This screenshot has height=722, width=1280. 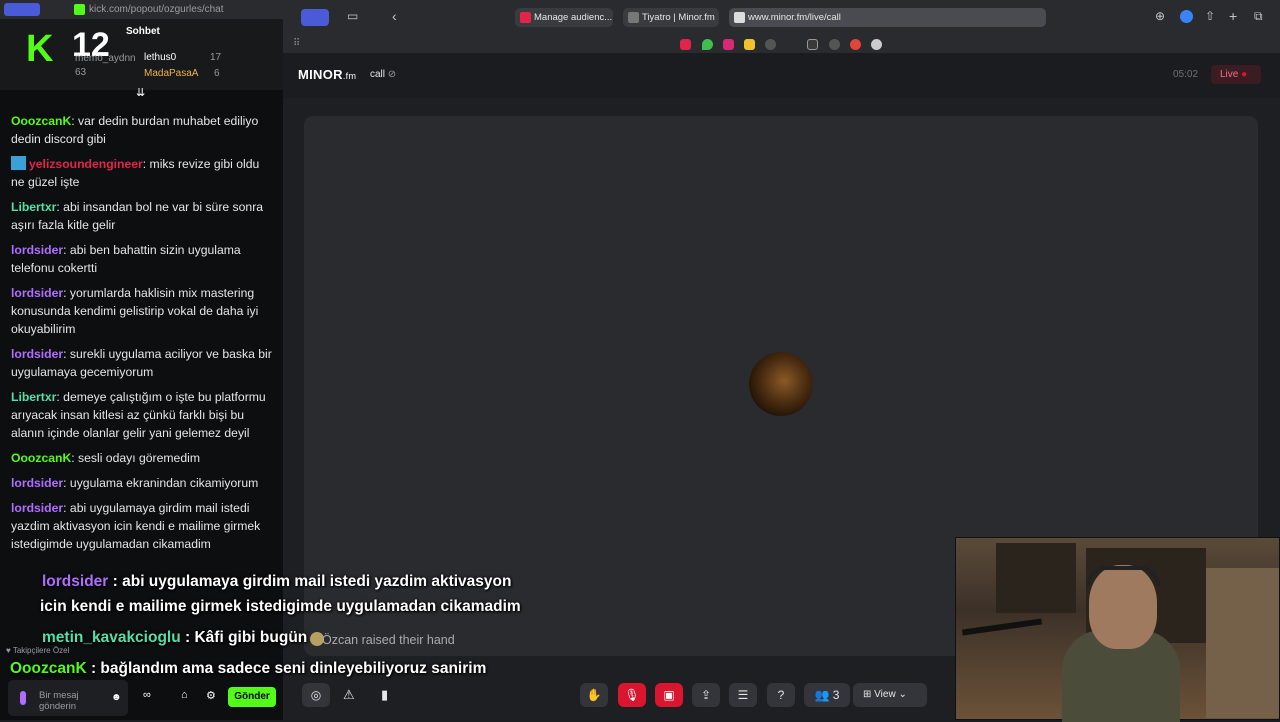 I want to click on warning-icon: ⚠, so click(x=349, y=695).